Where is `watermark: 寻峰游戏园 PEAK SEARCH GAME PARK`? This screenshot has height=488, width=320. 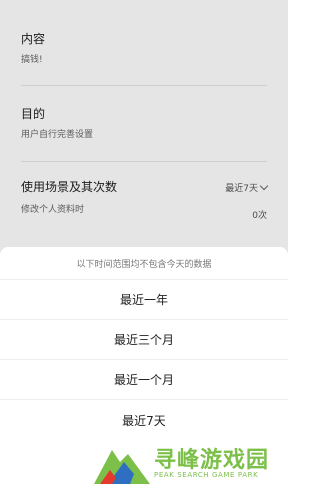
watermark: 寻峰游戏园 PEAK SEARCH GAME PARK is located at coordinates (189, 464).